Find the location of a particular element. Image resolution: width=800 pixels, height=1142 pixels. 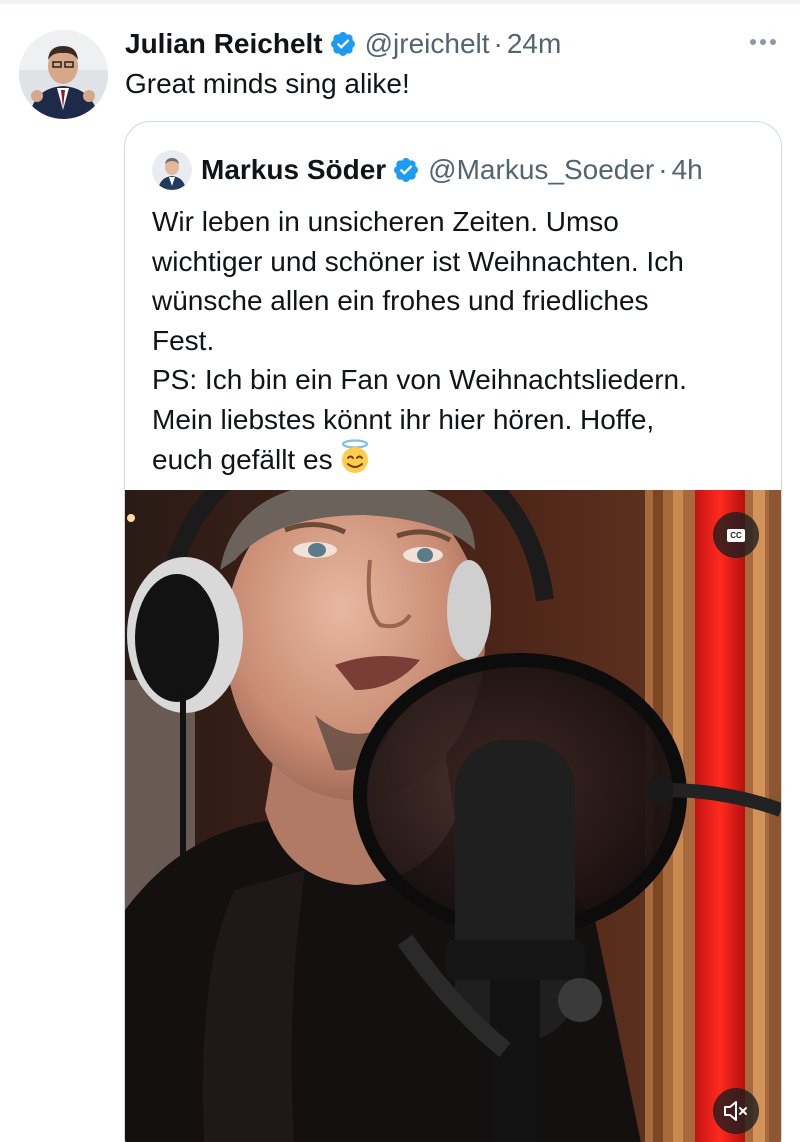

quoted-avatar-image is located at coordinates (172, 170).